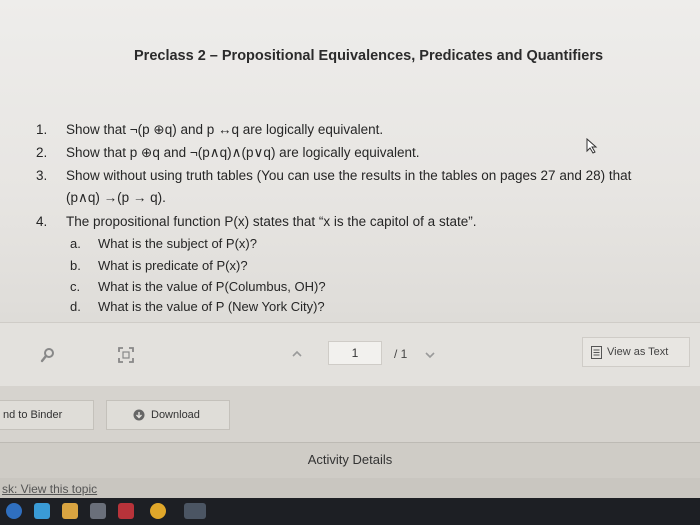  I want to click on question-number: 1., so click(42, 129).